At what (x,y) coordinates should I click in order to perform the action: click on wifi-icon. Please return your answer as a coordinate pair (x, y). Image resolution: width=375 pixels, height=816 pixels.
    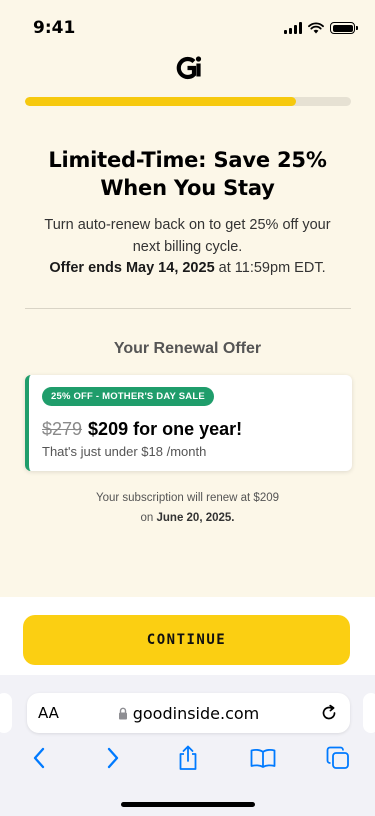
    Looking at the image, I should click on (316, 28).